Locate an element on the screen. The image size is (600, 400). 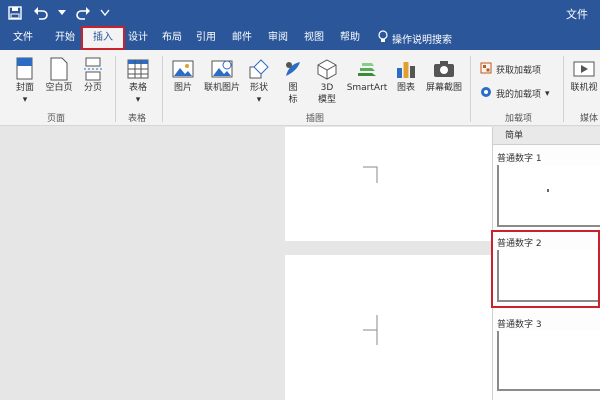
gallery-item-label: 普通数字 3 is located at coordinates (519, 325).